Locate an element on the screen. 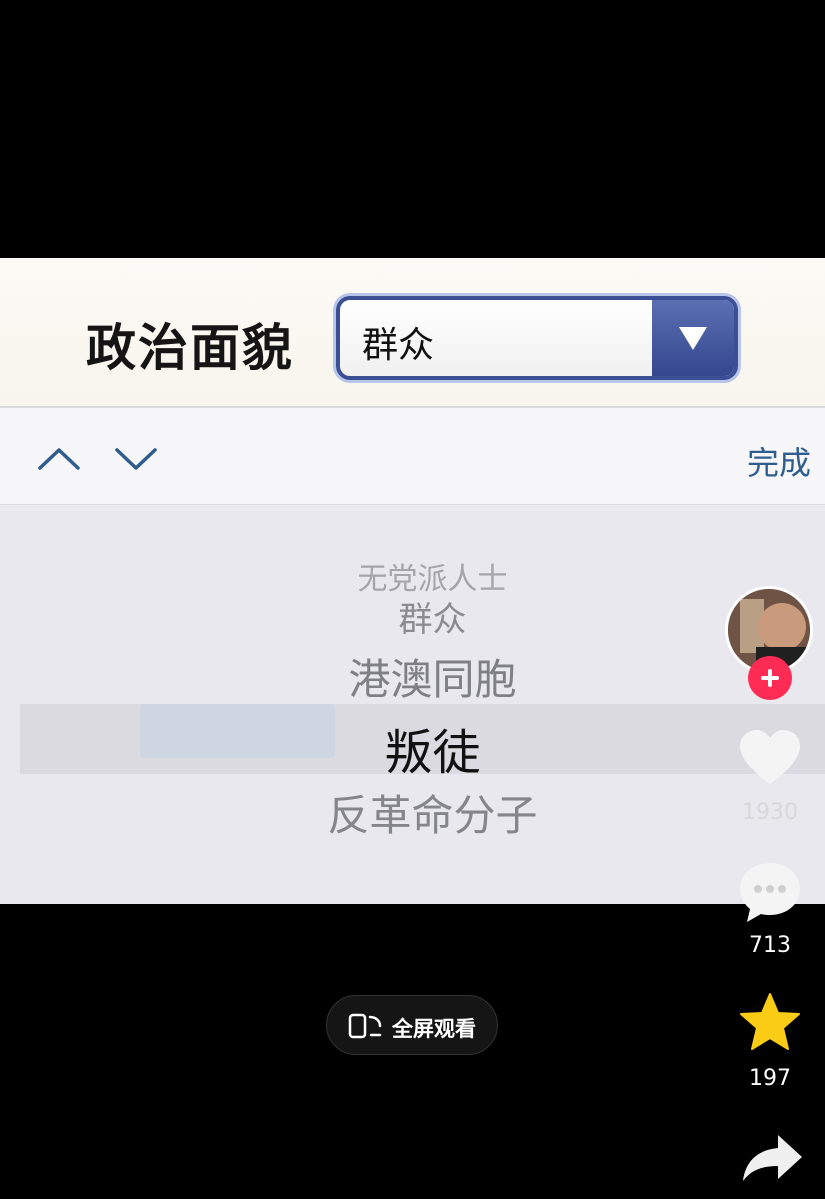 Image resolution: width=825 pixels, height=1199 pixels. select-value: 群众 is located at coordinates (398, 345).